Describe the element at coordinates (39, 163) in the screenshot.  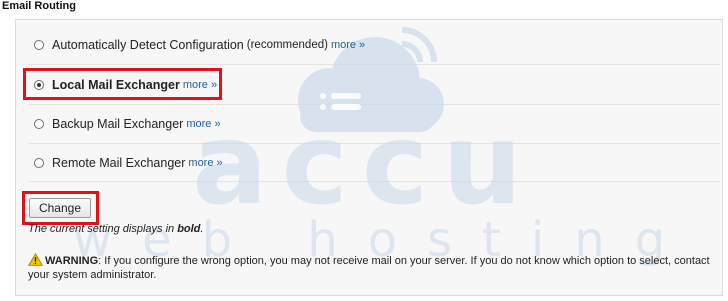
I see `radio-remote-mail-exchanger` at that location.